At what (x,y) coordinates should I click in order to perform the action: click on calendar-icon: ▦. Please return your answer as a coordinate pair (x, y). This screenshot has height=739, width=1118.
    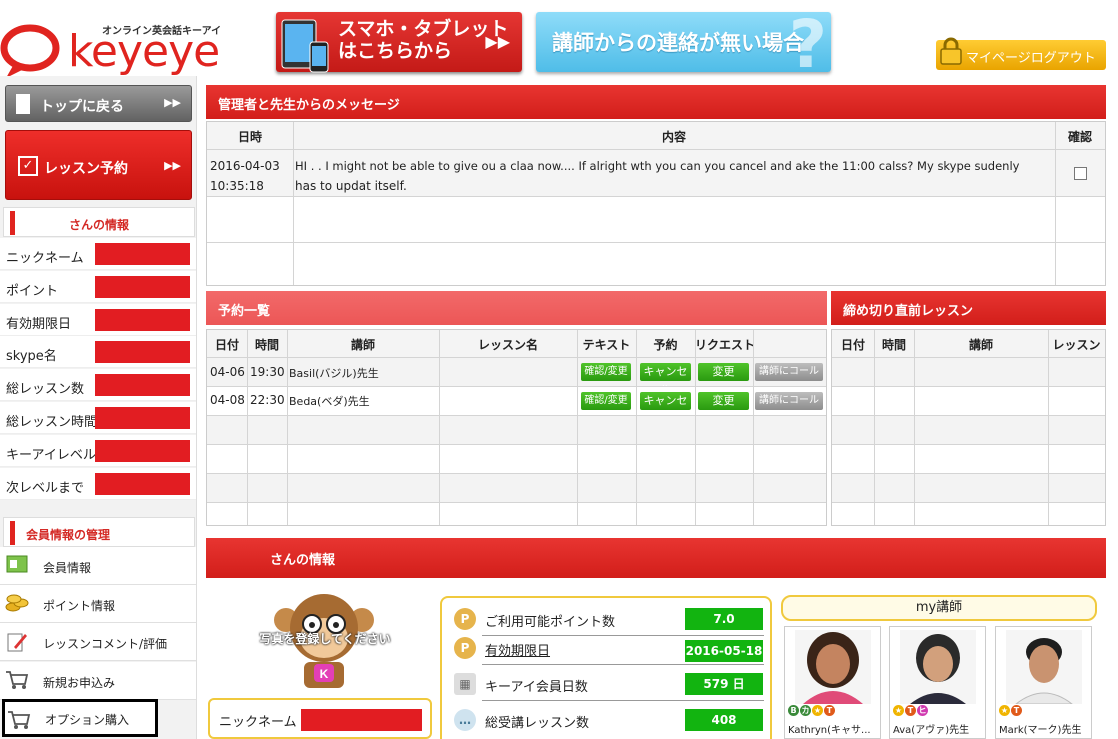
    Looking at the image, I should click on (465, 684).